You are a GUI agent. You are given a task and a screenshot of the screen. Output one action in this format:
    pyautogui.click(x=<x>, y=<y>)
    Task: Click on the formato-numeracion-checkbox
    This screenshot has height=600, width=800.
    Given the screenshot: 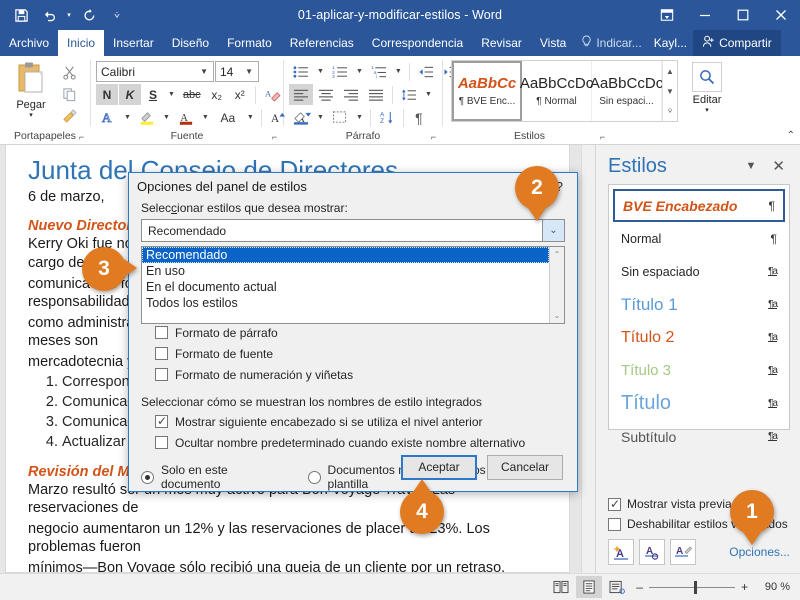 What is the action you would take?
    pyautogui.click(x=161, y=374)
    